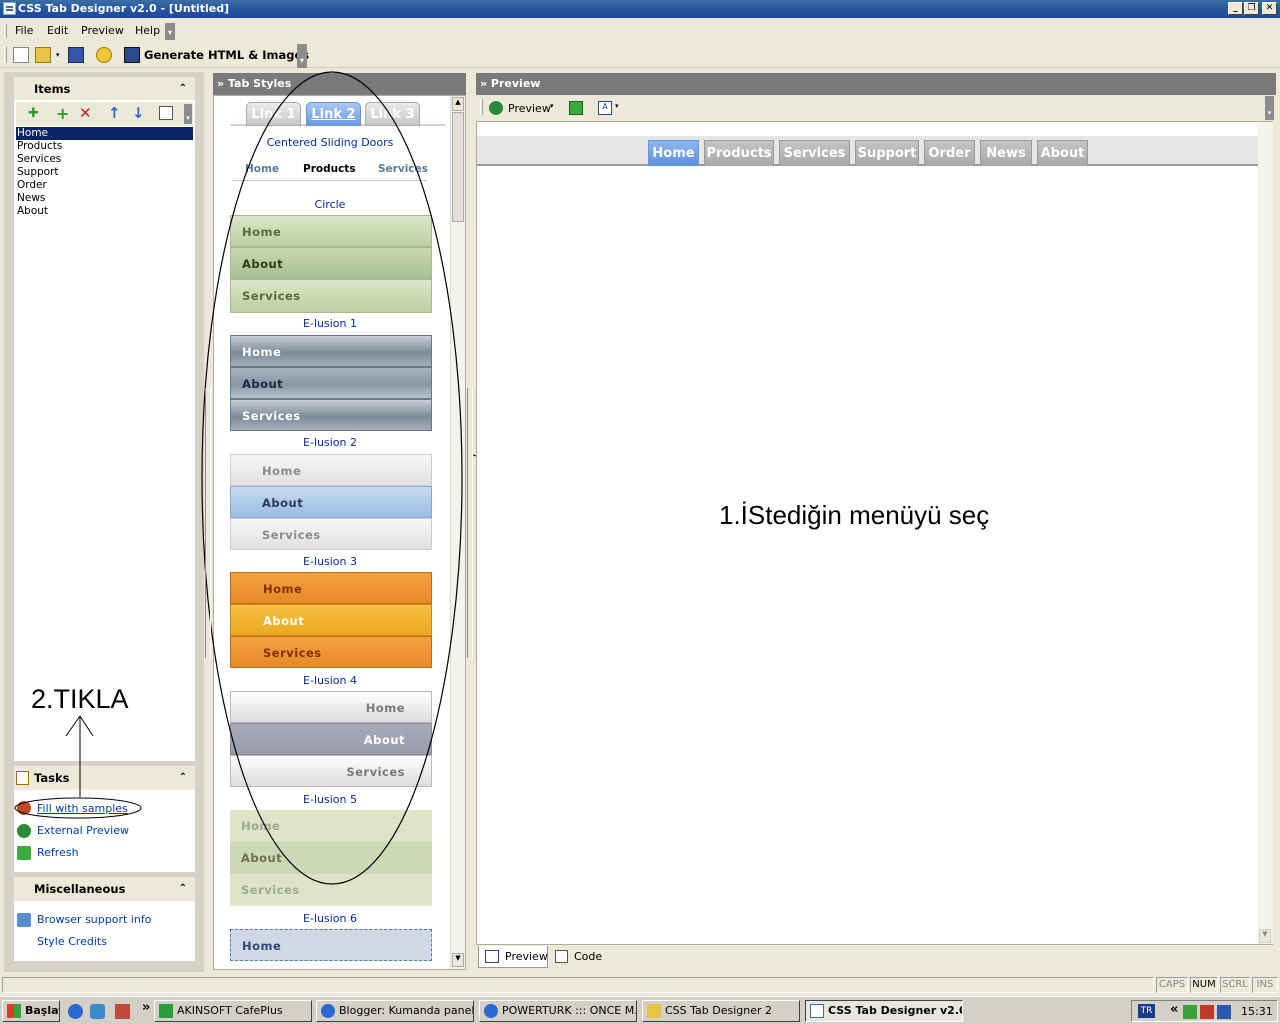 This screenshot has width=1280, height=1024. I want to click on tab-code: Code, so click(580, 957).